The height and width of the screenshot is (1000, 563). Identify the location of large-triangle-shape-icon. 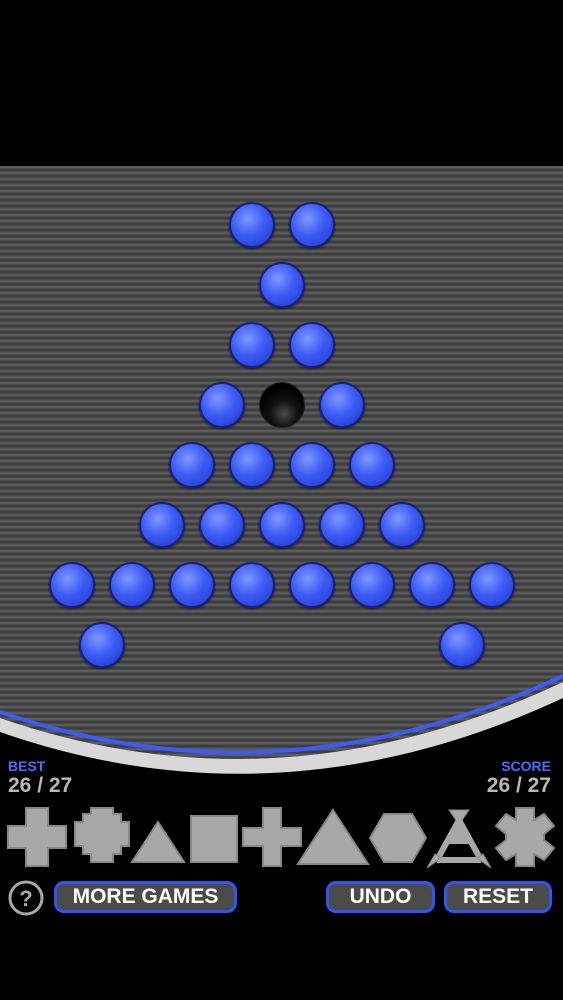
(333, 837).